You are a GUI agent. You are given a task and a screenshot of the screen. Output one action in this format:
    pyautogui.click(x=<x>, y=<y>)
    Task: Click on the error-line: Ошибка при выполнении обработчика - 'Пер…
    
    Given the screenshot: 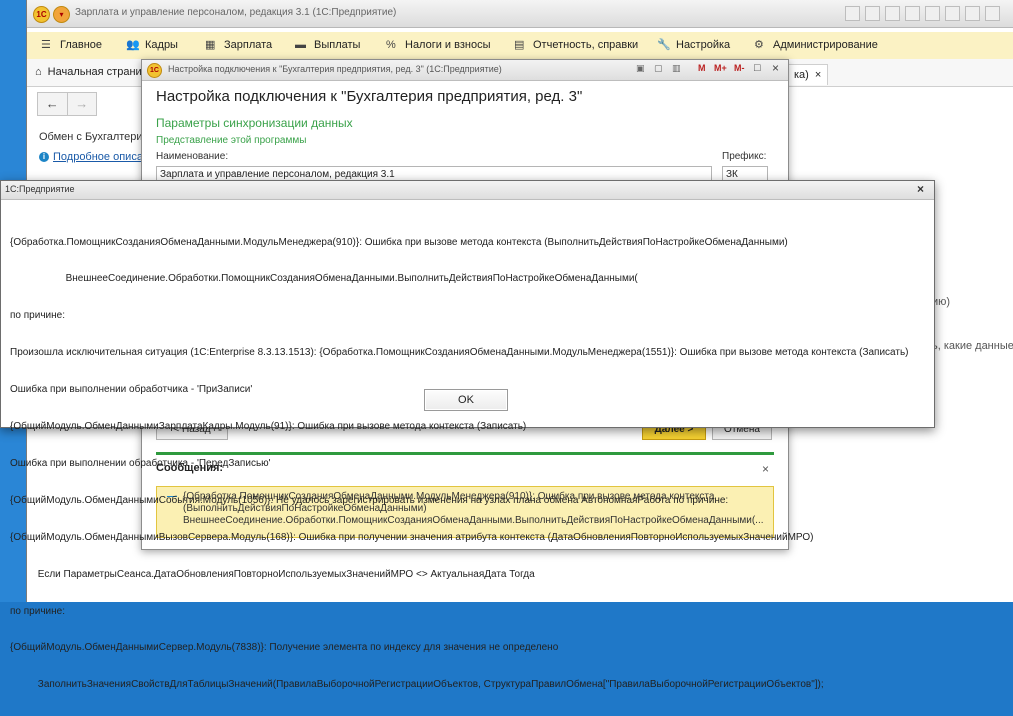 What is the action you would take?
    pyautogui.click(x=140, y=463)
    